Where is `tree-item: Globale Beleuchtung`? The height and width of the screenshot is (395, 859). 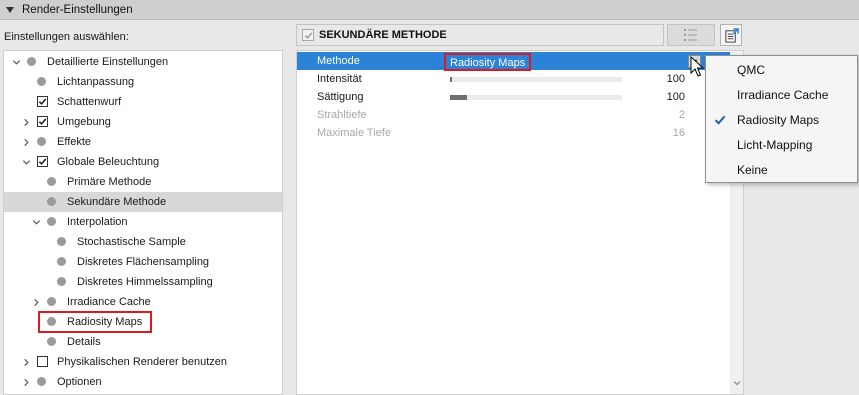
tree-item: Globale Beleuchtung is located at coordinates (143, 162).